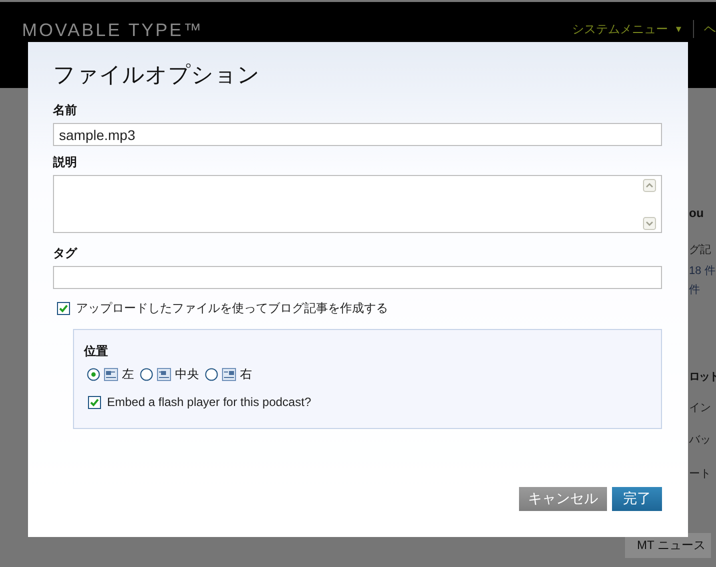 This screenshot has width=716, height=567. Describe the element at coordinates (695, 290) in the screenshot. I see `sidebar-text: 件` at that location.